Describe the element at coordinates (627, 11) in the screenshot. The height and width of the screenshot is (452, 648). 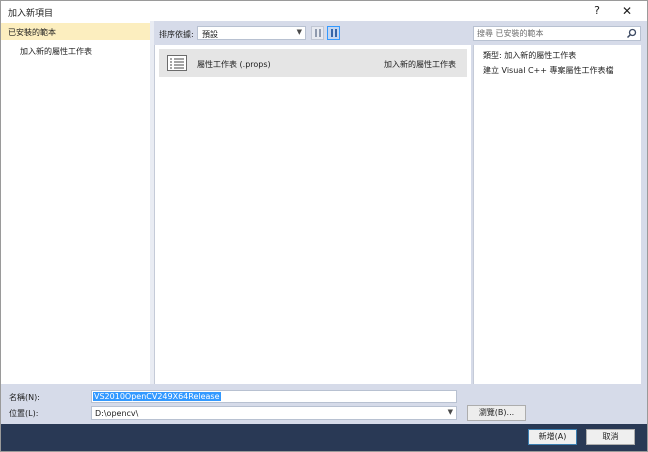
I see `close-button: ✕` at that location.